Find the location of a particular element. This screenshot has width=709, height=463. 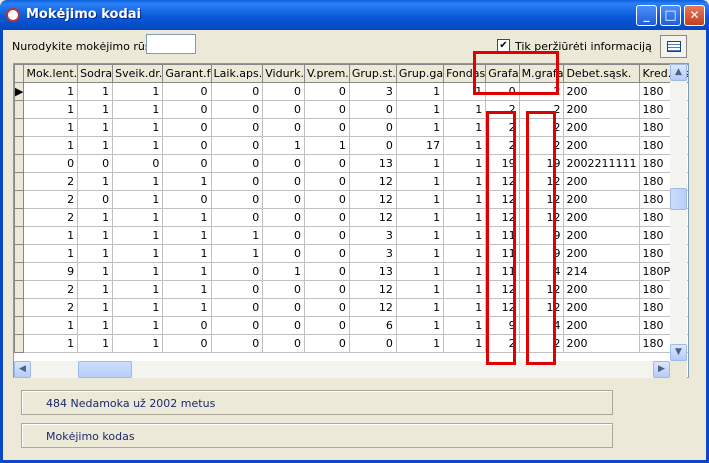

payment-type-input is located at coordinates (171, 44).